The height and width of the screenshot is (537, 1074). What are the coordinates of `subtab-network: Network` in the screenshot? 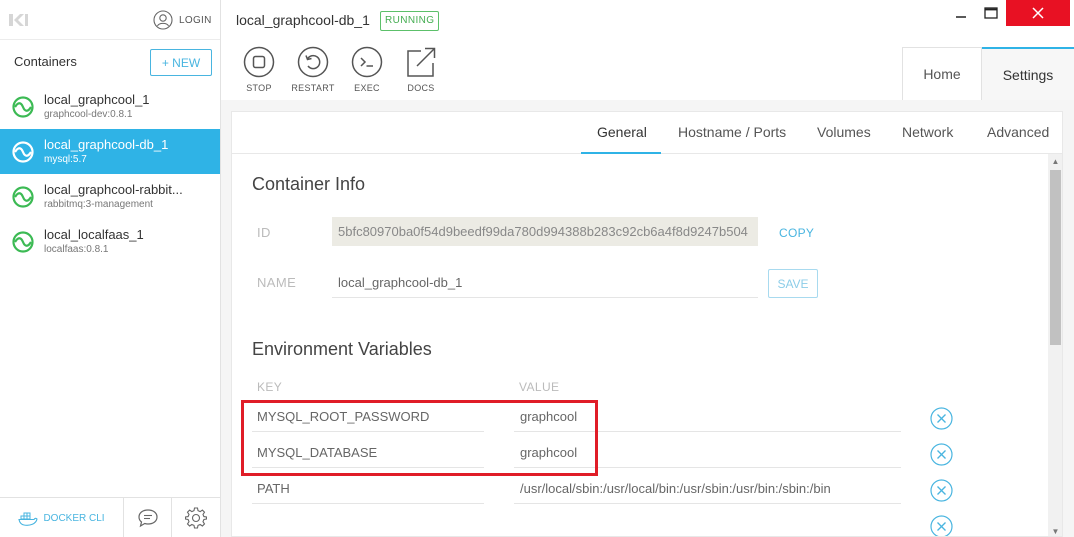 It's located at (927, 132).